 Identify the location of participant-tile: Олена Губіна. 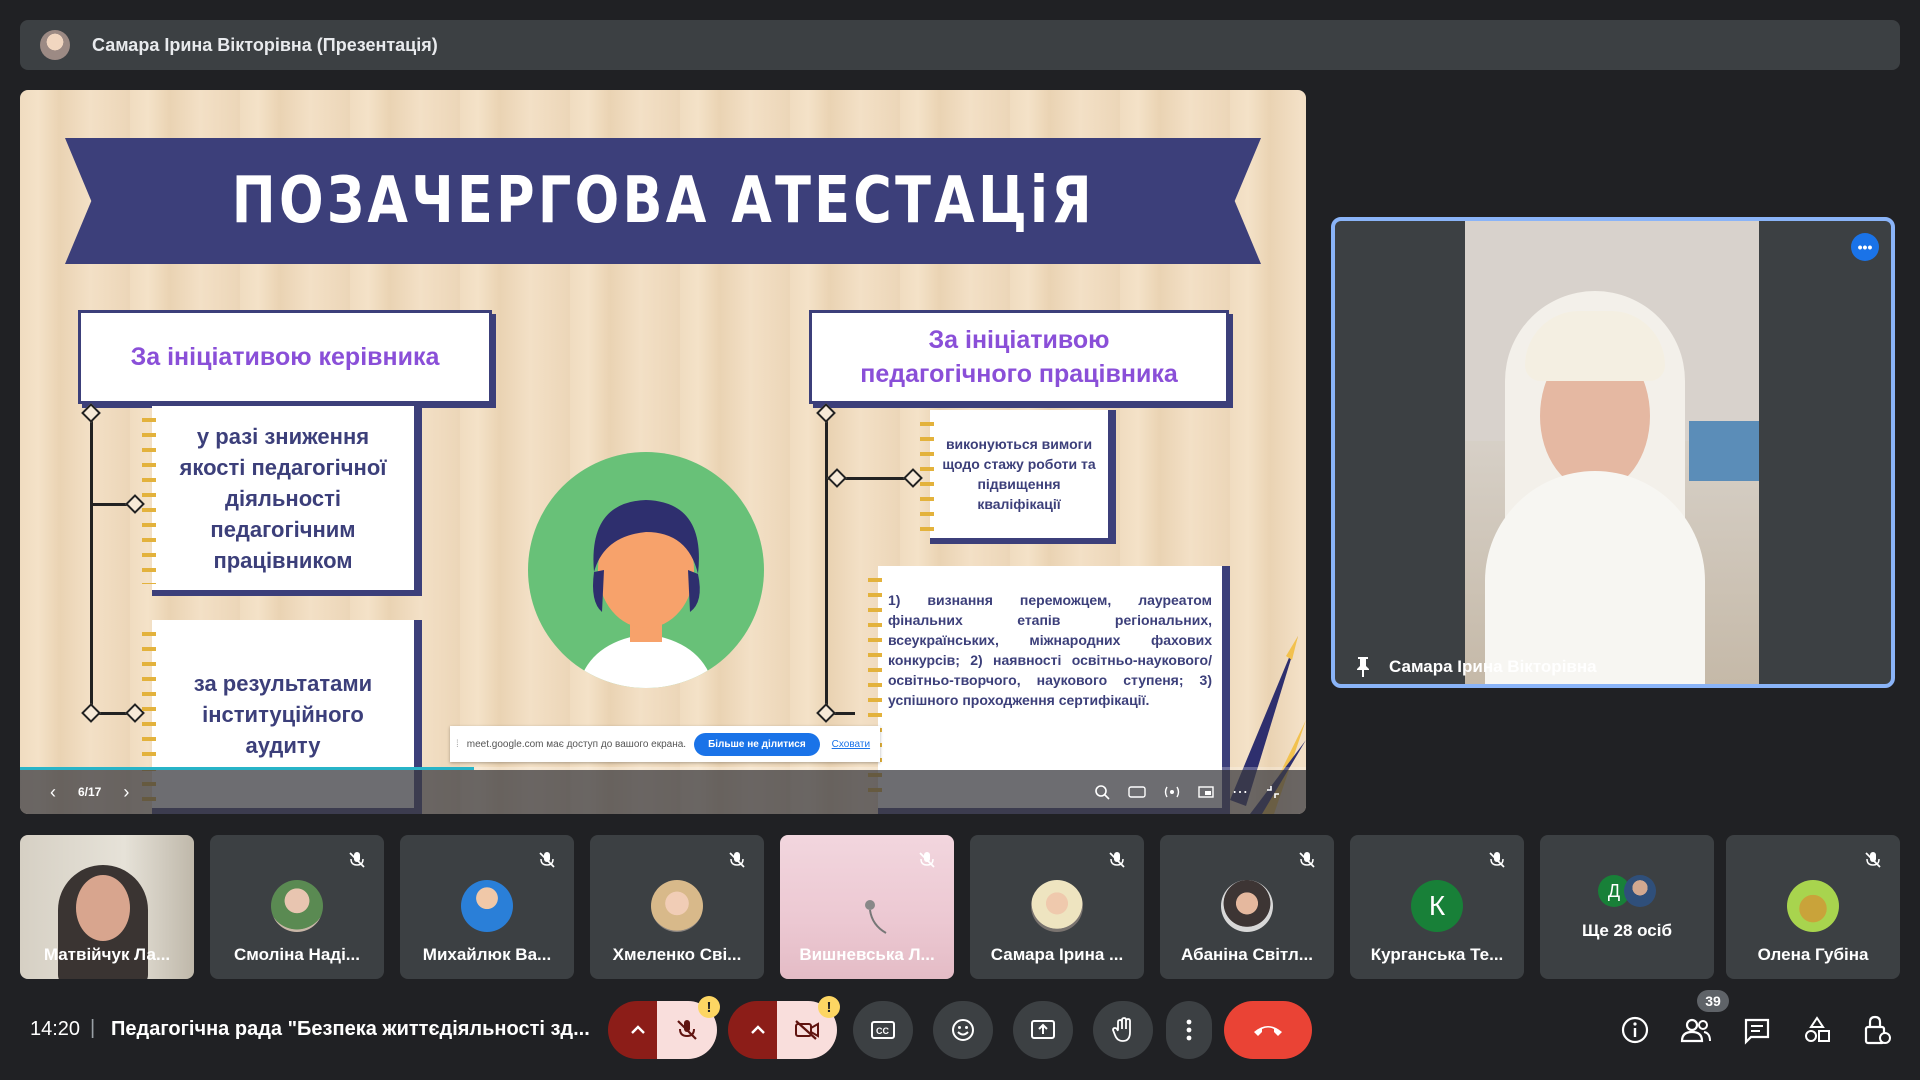
(1813, 907).